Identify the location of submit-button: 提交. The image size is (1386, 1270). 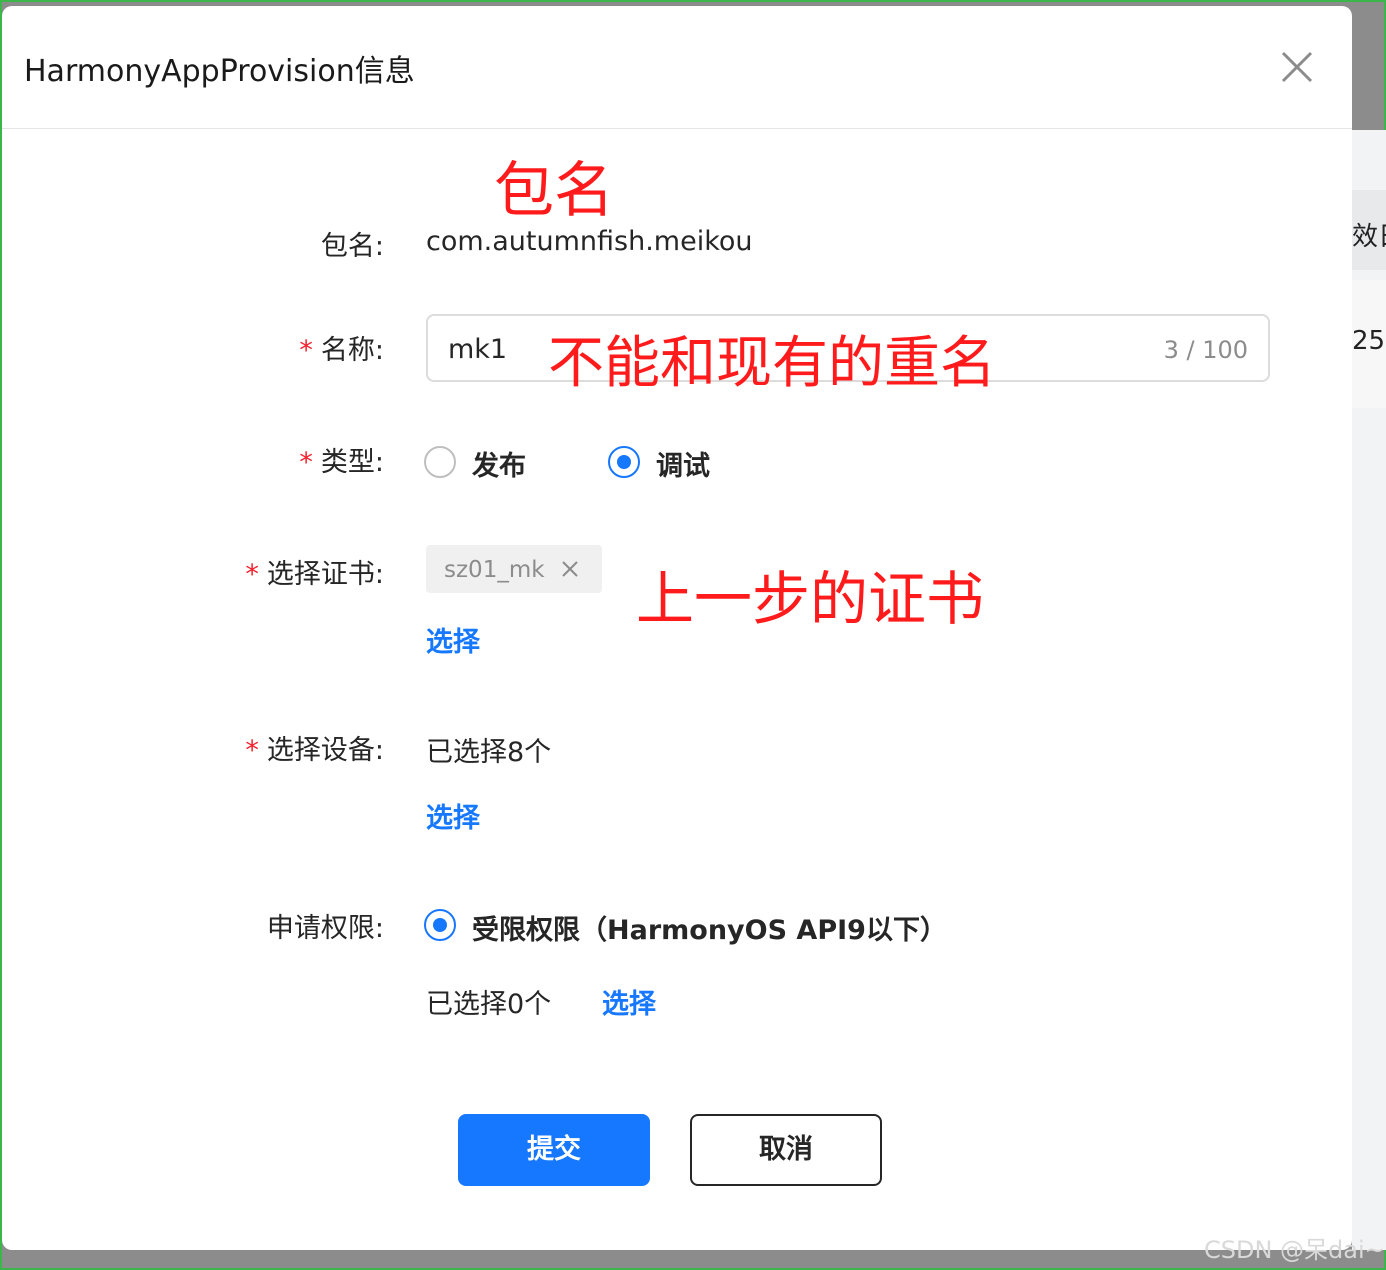
(554, 1150).